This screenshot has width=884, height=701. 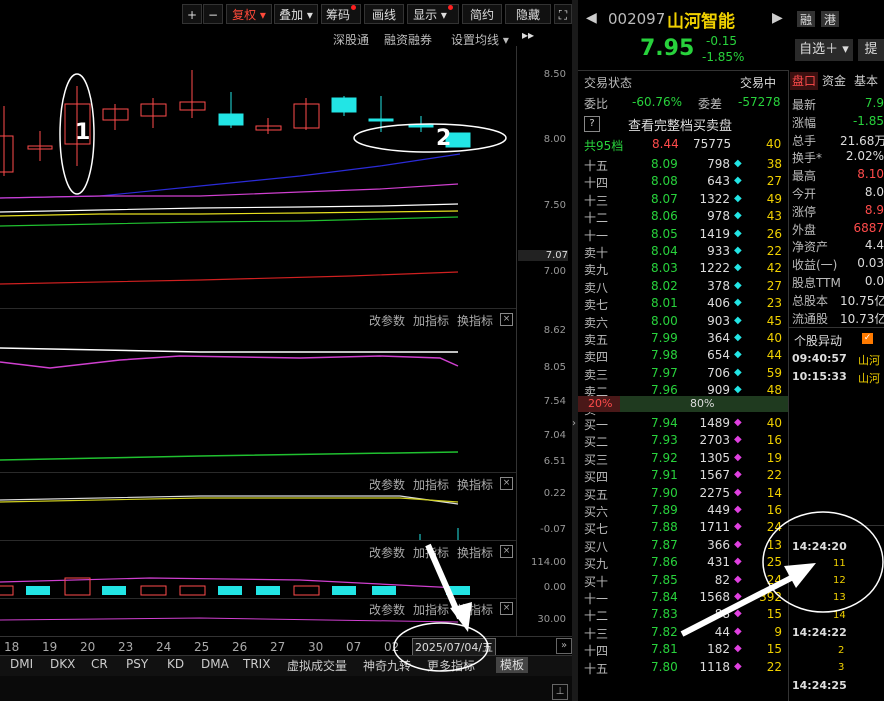 I want to click on orderbook-level-label: 买九, so click(x=596, y=564).